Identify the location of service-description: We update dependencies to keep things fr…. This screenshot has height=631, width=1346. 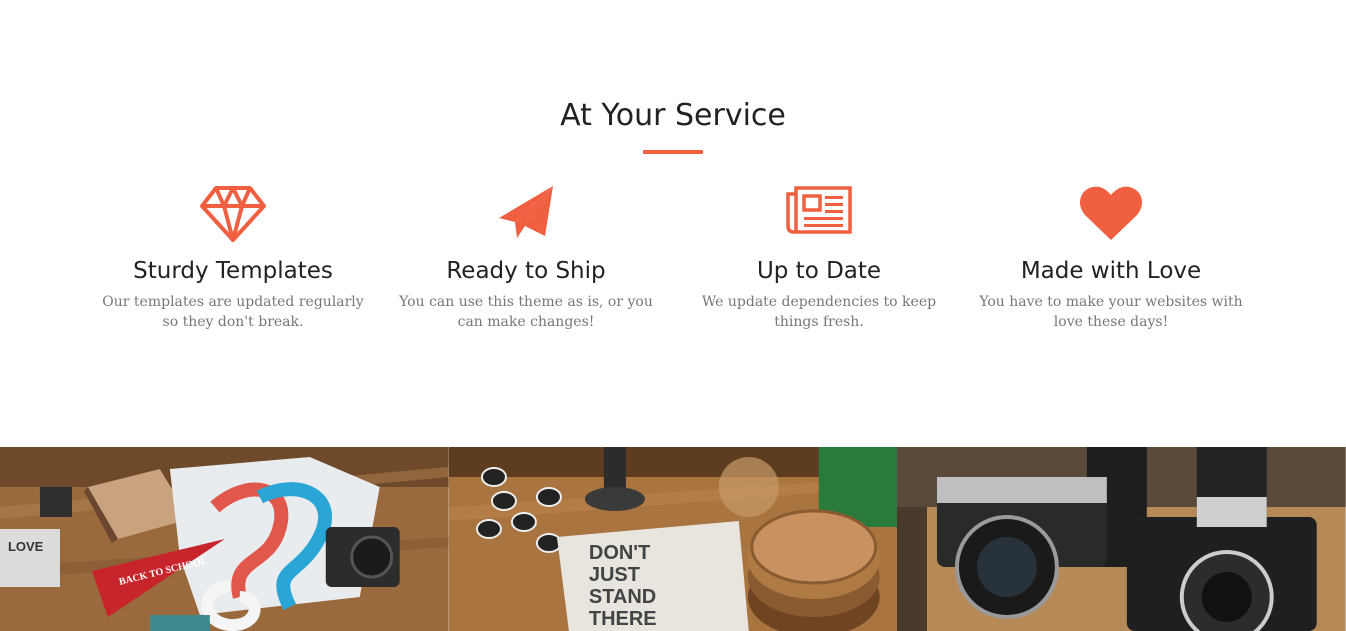
(819, 312).